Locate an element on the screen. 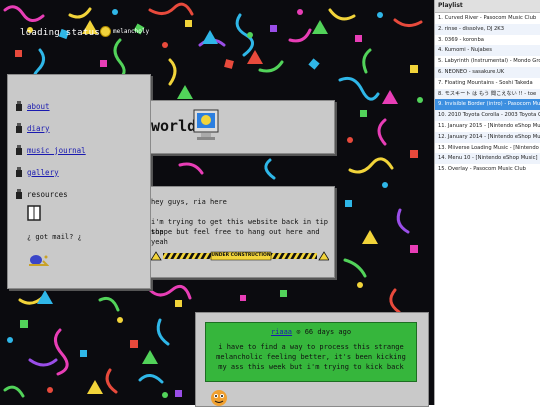 The height and width of the screenshot is (408, 540). nav-link-about: about is located at coordinates (38, 106).